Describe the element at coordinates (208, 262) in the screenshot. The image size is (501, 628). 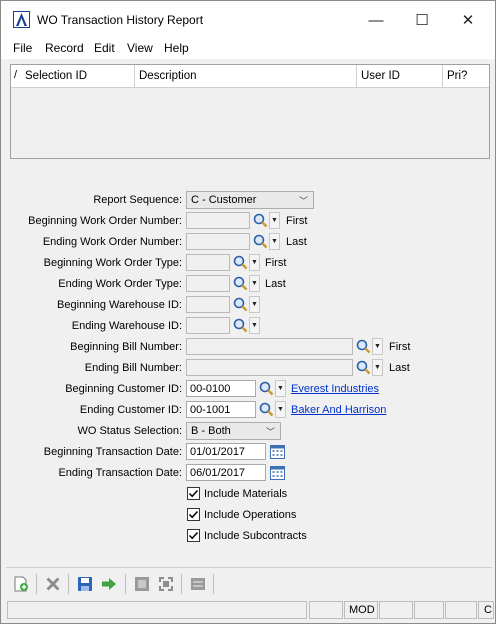
I see `beg-wo-type-input` at that location.